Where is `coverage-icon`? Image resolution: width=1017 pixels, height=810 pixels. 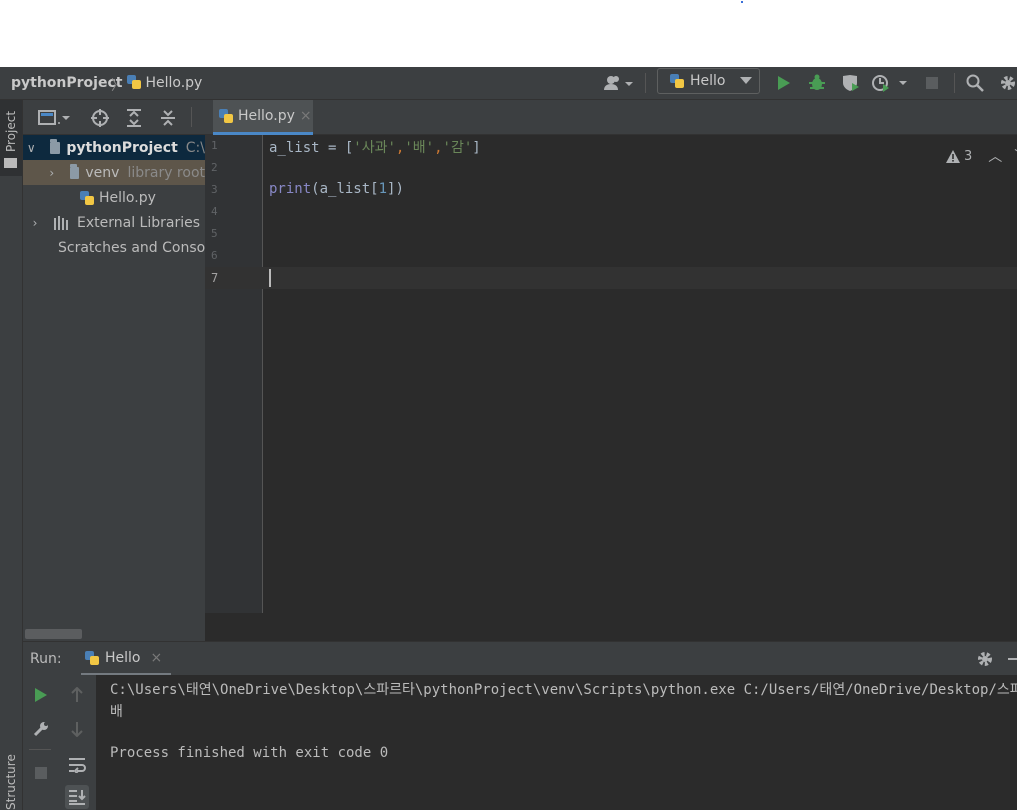 coverage-icon is located at coordinates (851, 83).